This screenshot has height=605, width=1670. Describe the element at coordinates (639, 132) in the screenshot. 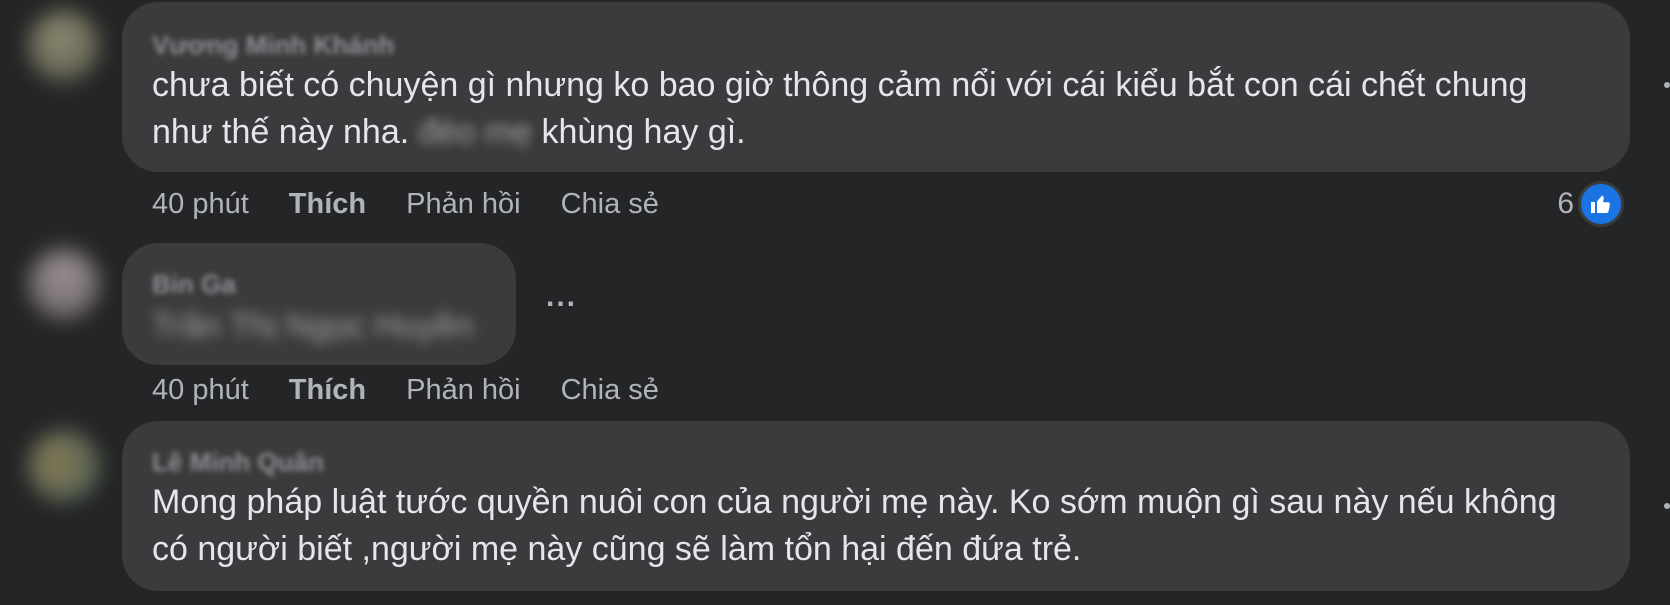

I see `comment-text-segment: khùng hay gì.` at that location.